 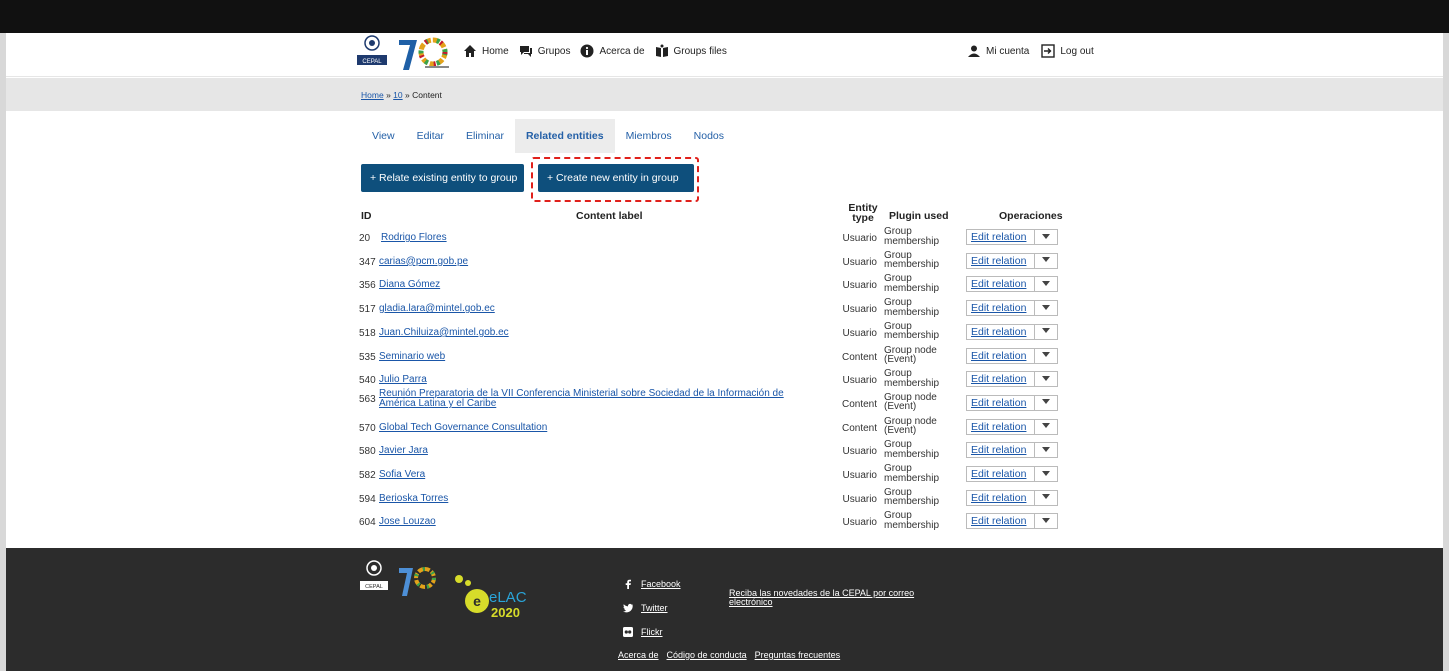 What do you see at coordinates (372, 52) in the screenshot?
I see `un-logo: CEPAL` at bounding box center [372, 52].